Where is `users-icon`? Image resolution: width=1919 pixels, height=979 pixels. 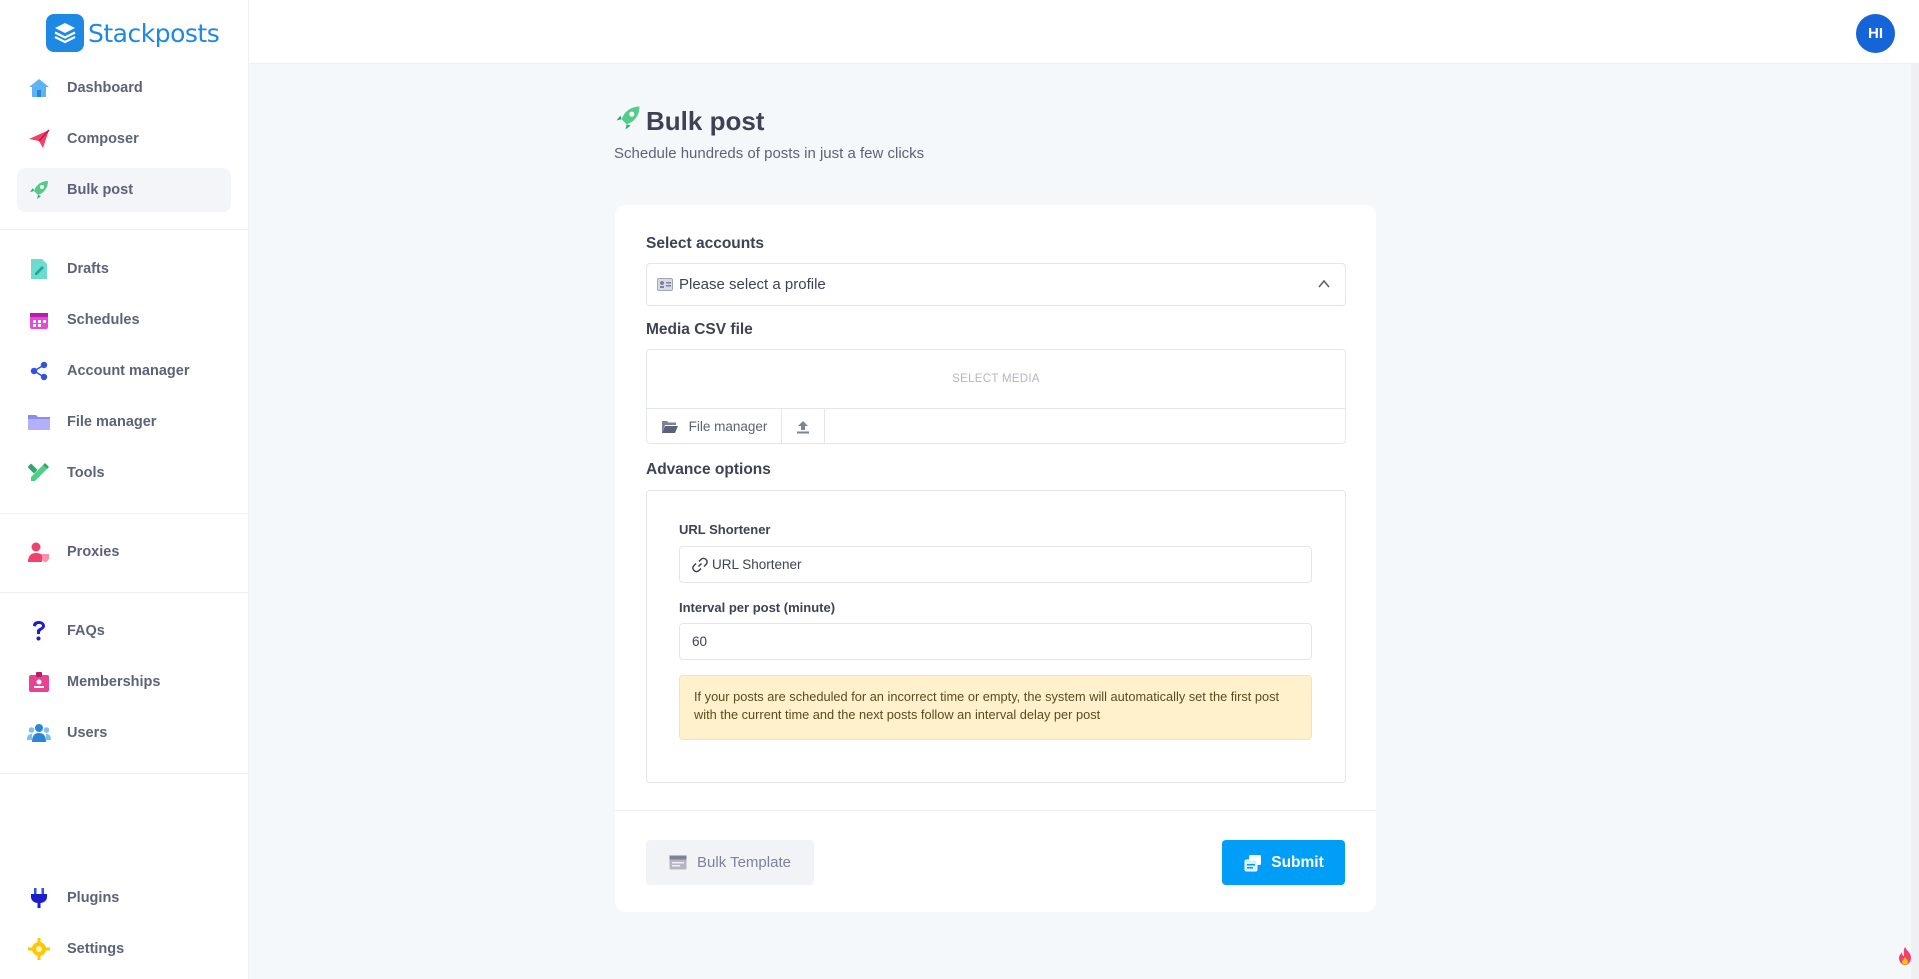
users-icon is located at coordinates (39, 733).